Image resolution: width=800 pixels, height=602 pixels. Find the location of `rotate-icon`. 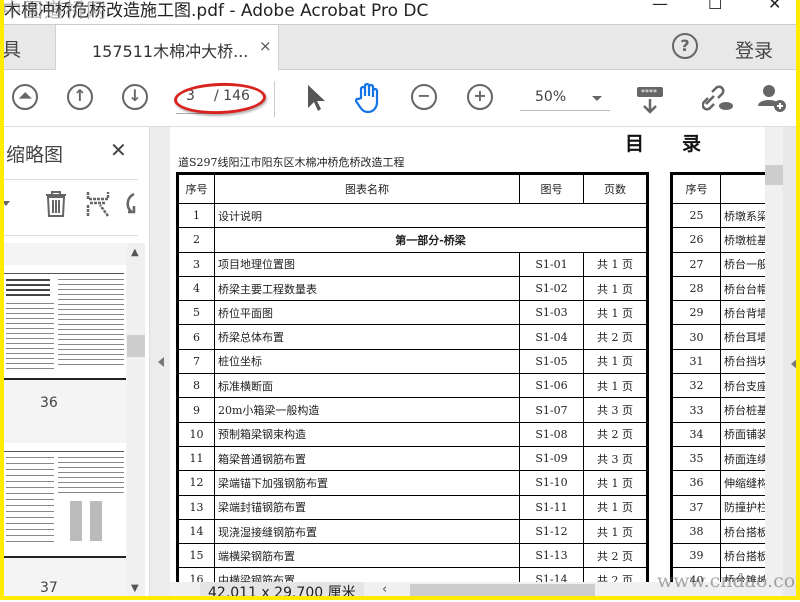

rotate-icon is located at coordinates (131, 204).